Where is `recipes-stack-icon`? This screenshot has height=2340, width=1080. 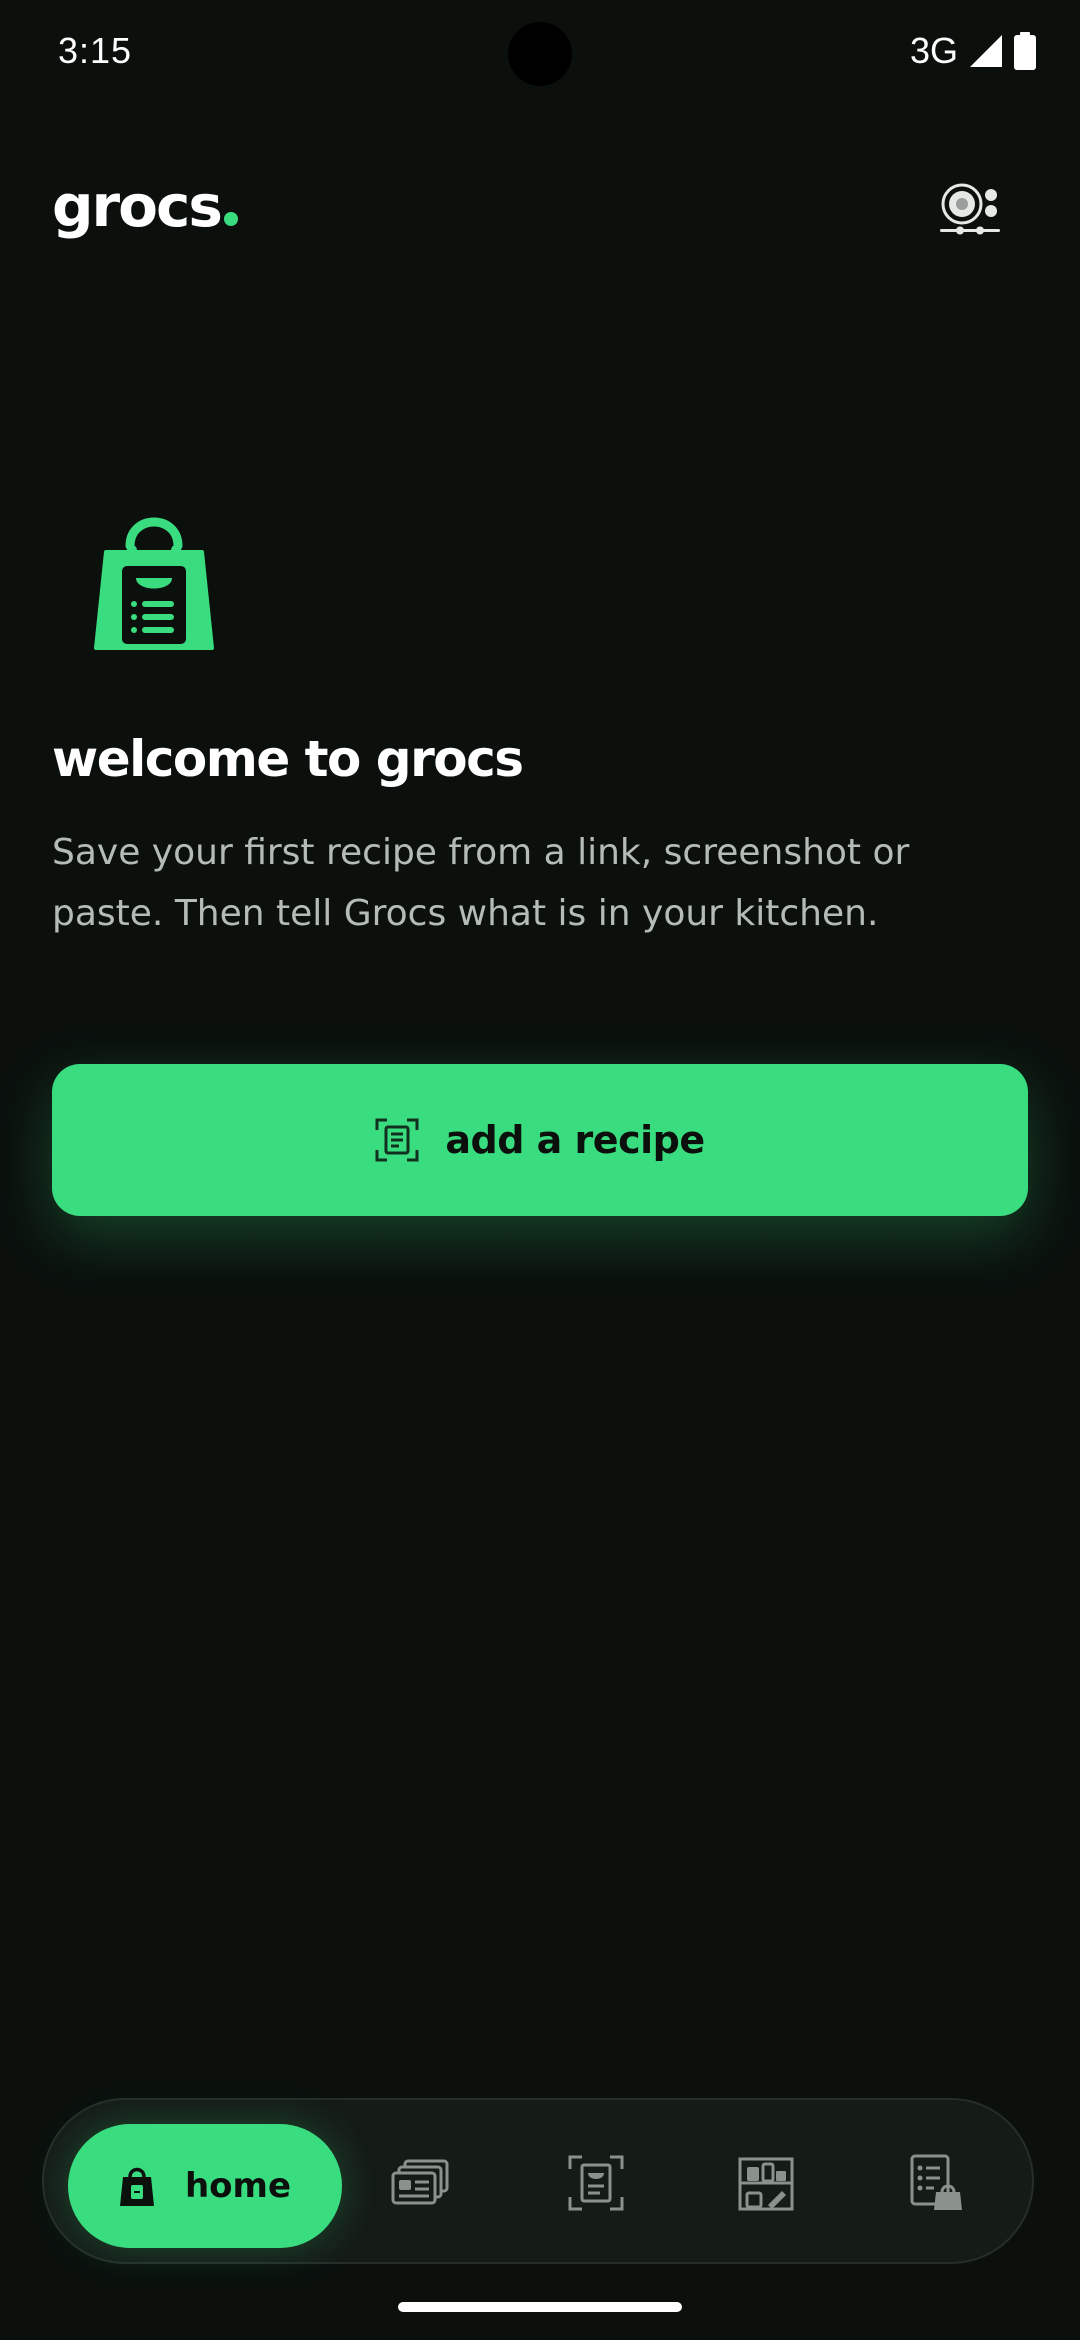 recipes-stack-icon is located at coordinates (420, 2182).